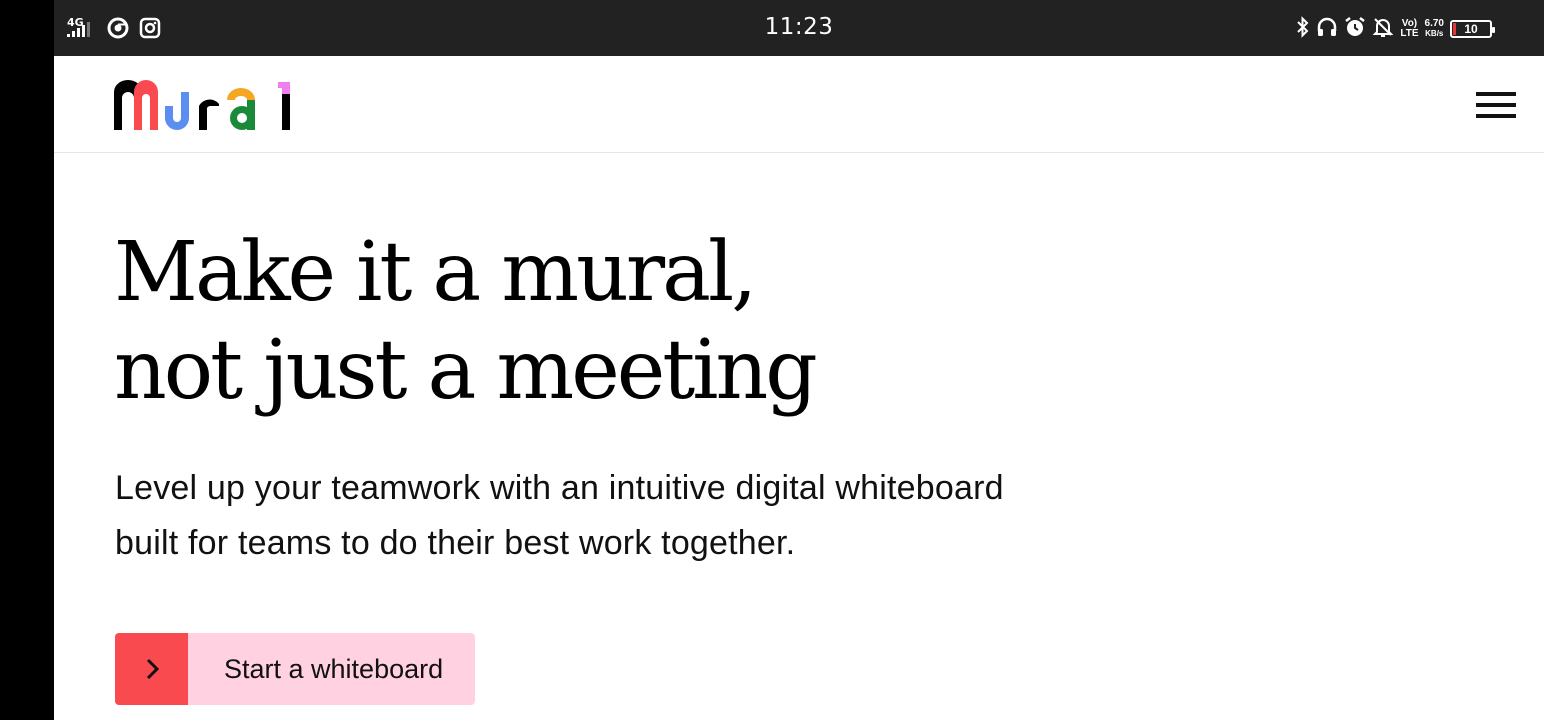 Image resolution: width=1544 pixels, height=720 pixels. What do you see at coordinates (466, 370) in the screenshot?
I see `hero-title-line-2: not just a meeting` at bounding box center [466, 370].